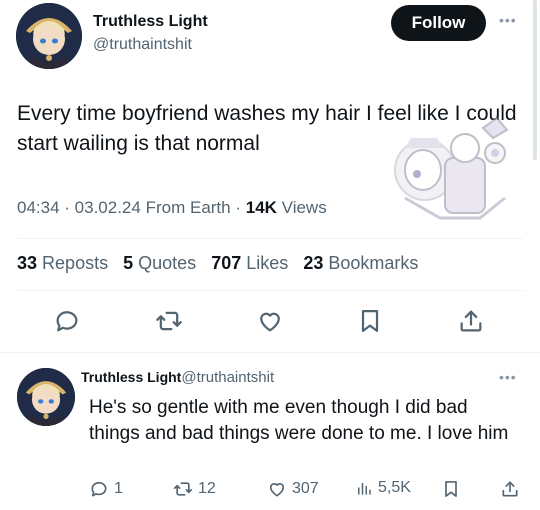  What do you see at coordinates (131, 377) in the screenshot?
I see `reply-author-name: Truthless Light` at bounding box center [131, 377].